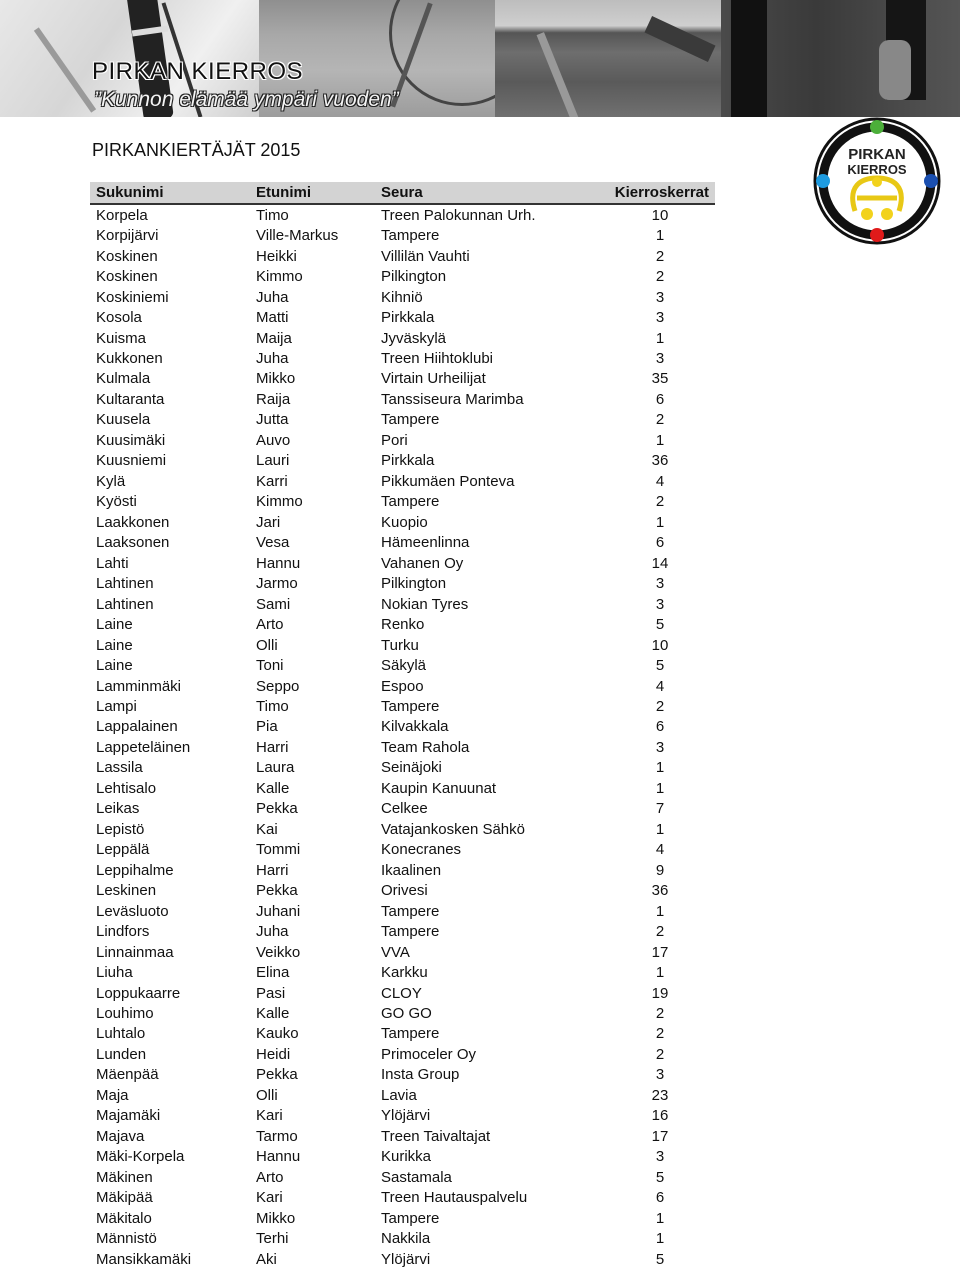 Image resolution: width=960 pixels, height=1272 pixels. Describe the element at coordinates (429, 1054) in the screenshot. I see `club-cell: Primoceler Oy` at that location.